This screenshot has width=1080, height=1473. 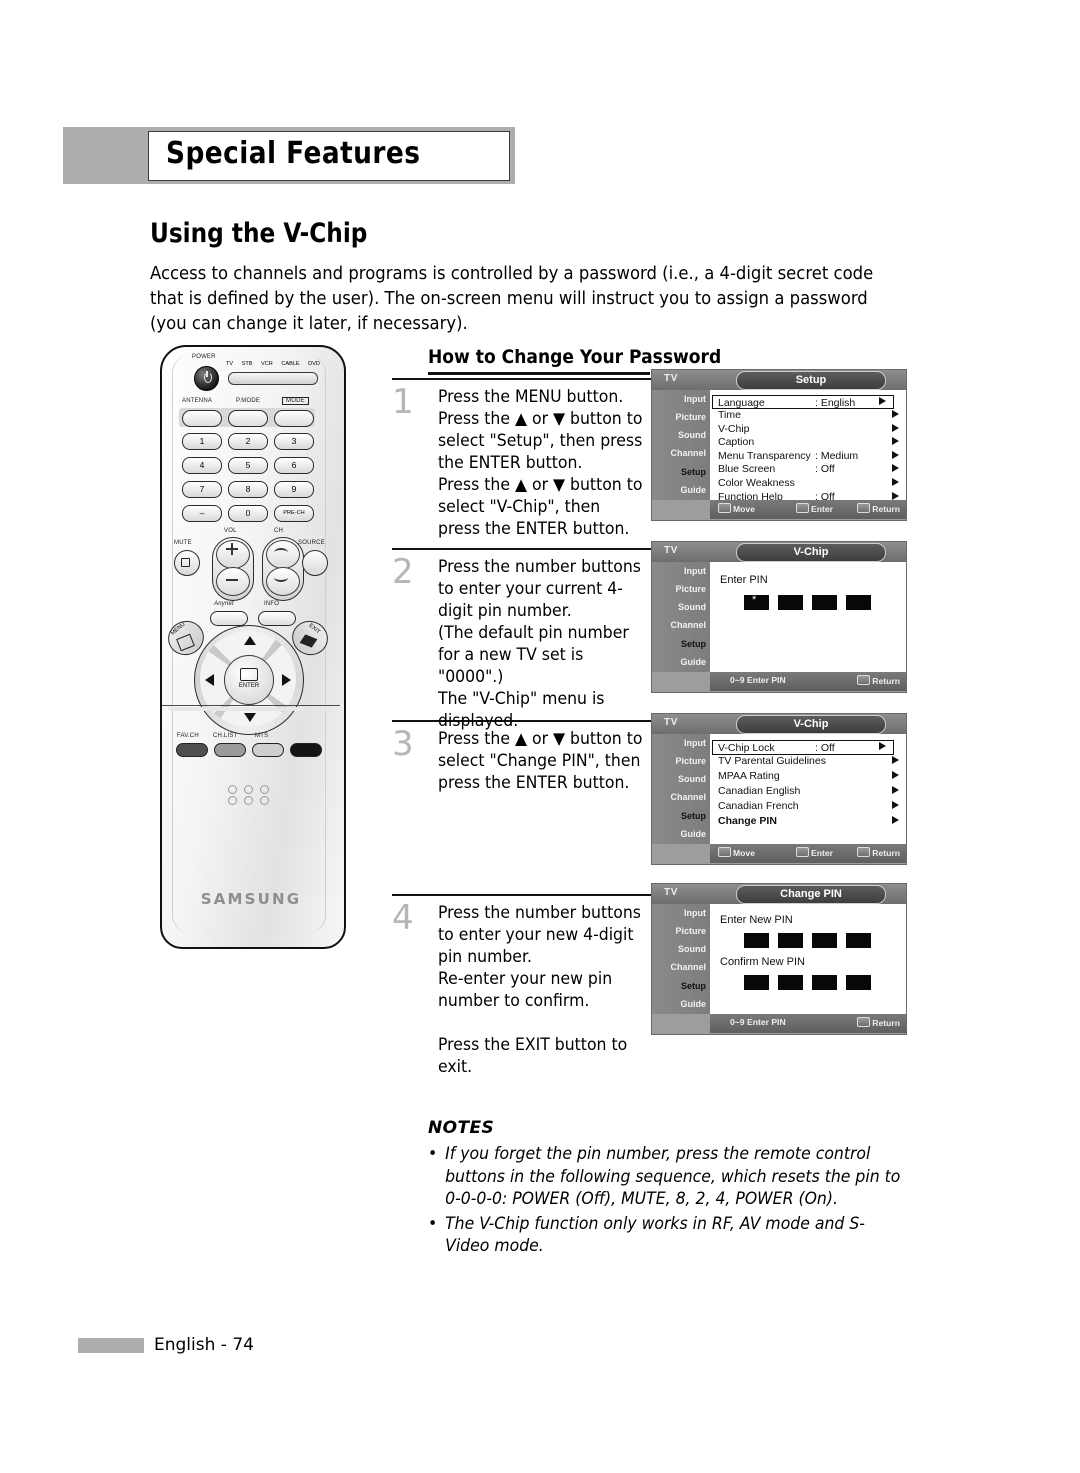 I want to click on menu-row-blue-screen: Blue Screen: Off, so click(x=808, y=470).